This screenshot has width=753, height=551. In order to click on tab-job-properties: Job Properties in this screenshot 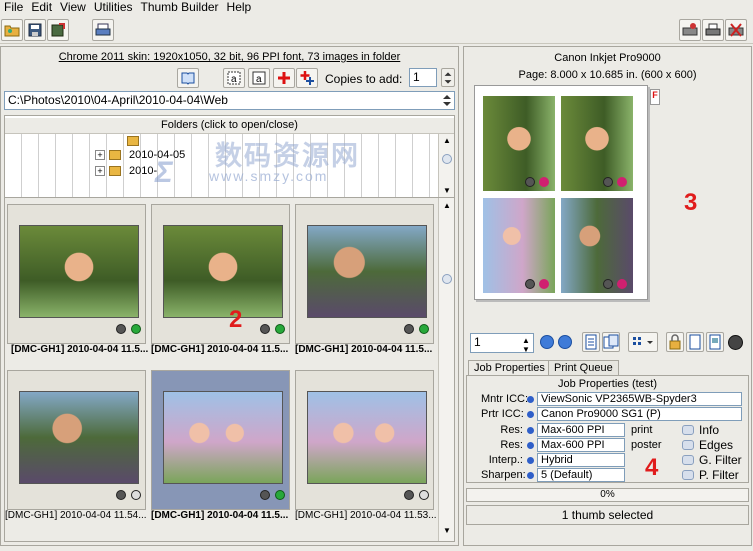, I will do `click(509, 367)`.